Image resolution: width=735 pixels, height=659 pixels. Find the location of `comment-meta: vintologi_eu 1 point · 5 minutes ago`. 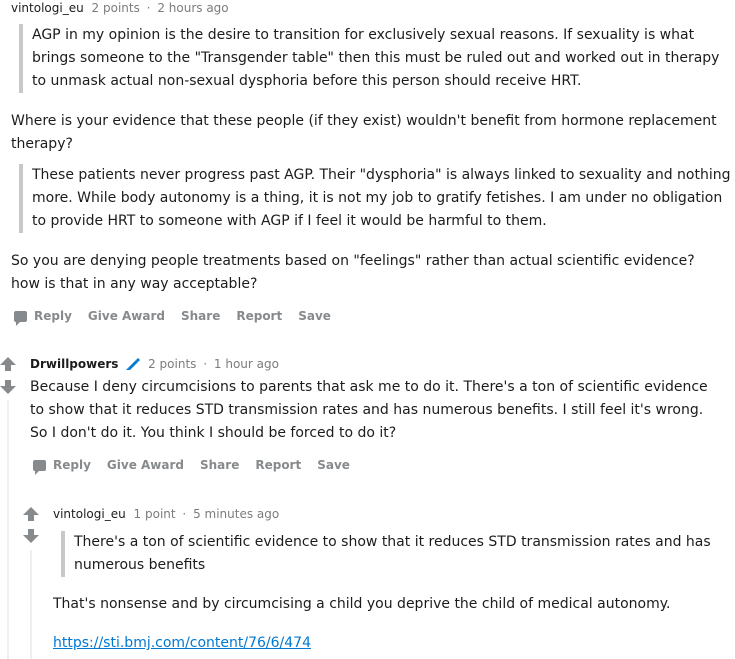

comment-meta: vintologi_eu 1 point · 5 minutes ago is located at coordinates (391, 514).